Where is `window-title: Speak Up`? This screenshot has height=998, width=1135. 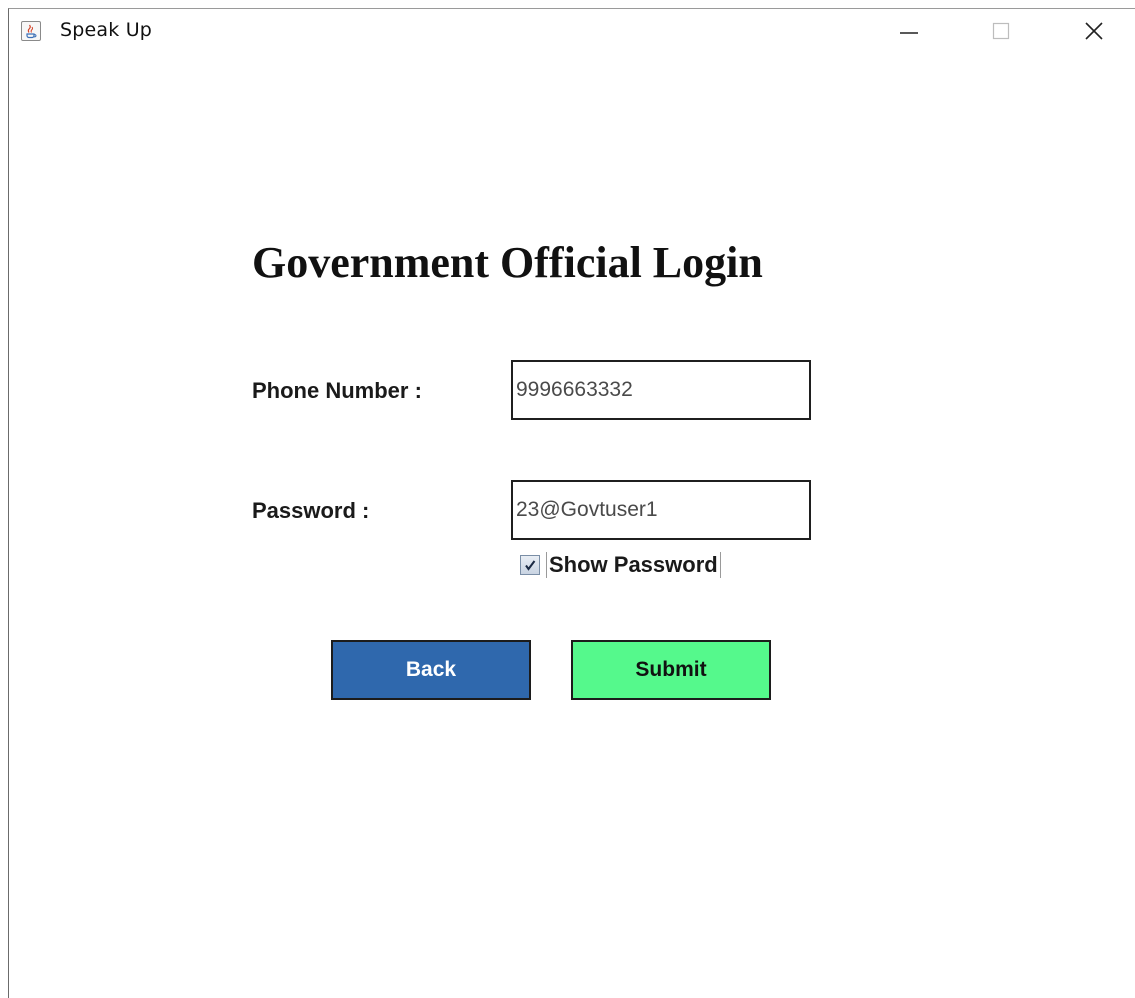
window-title: Speak Up is located at coordinates (106, 30).